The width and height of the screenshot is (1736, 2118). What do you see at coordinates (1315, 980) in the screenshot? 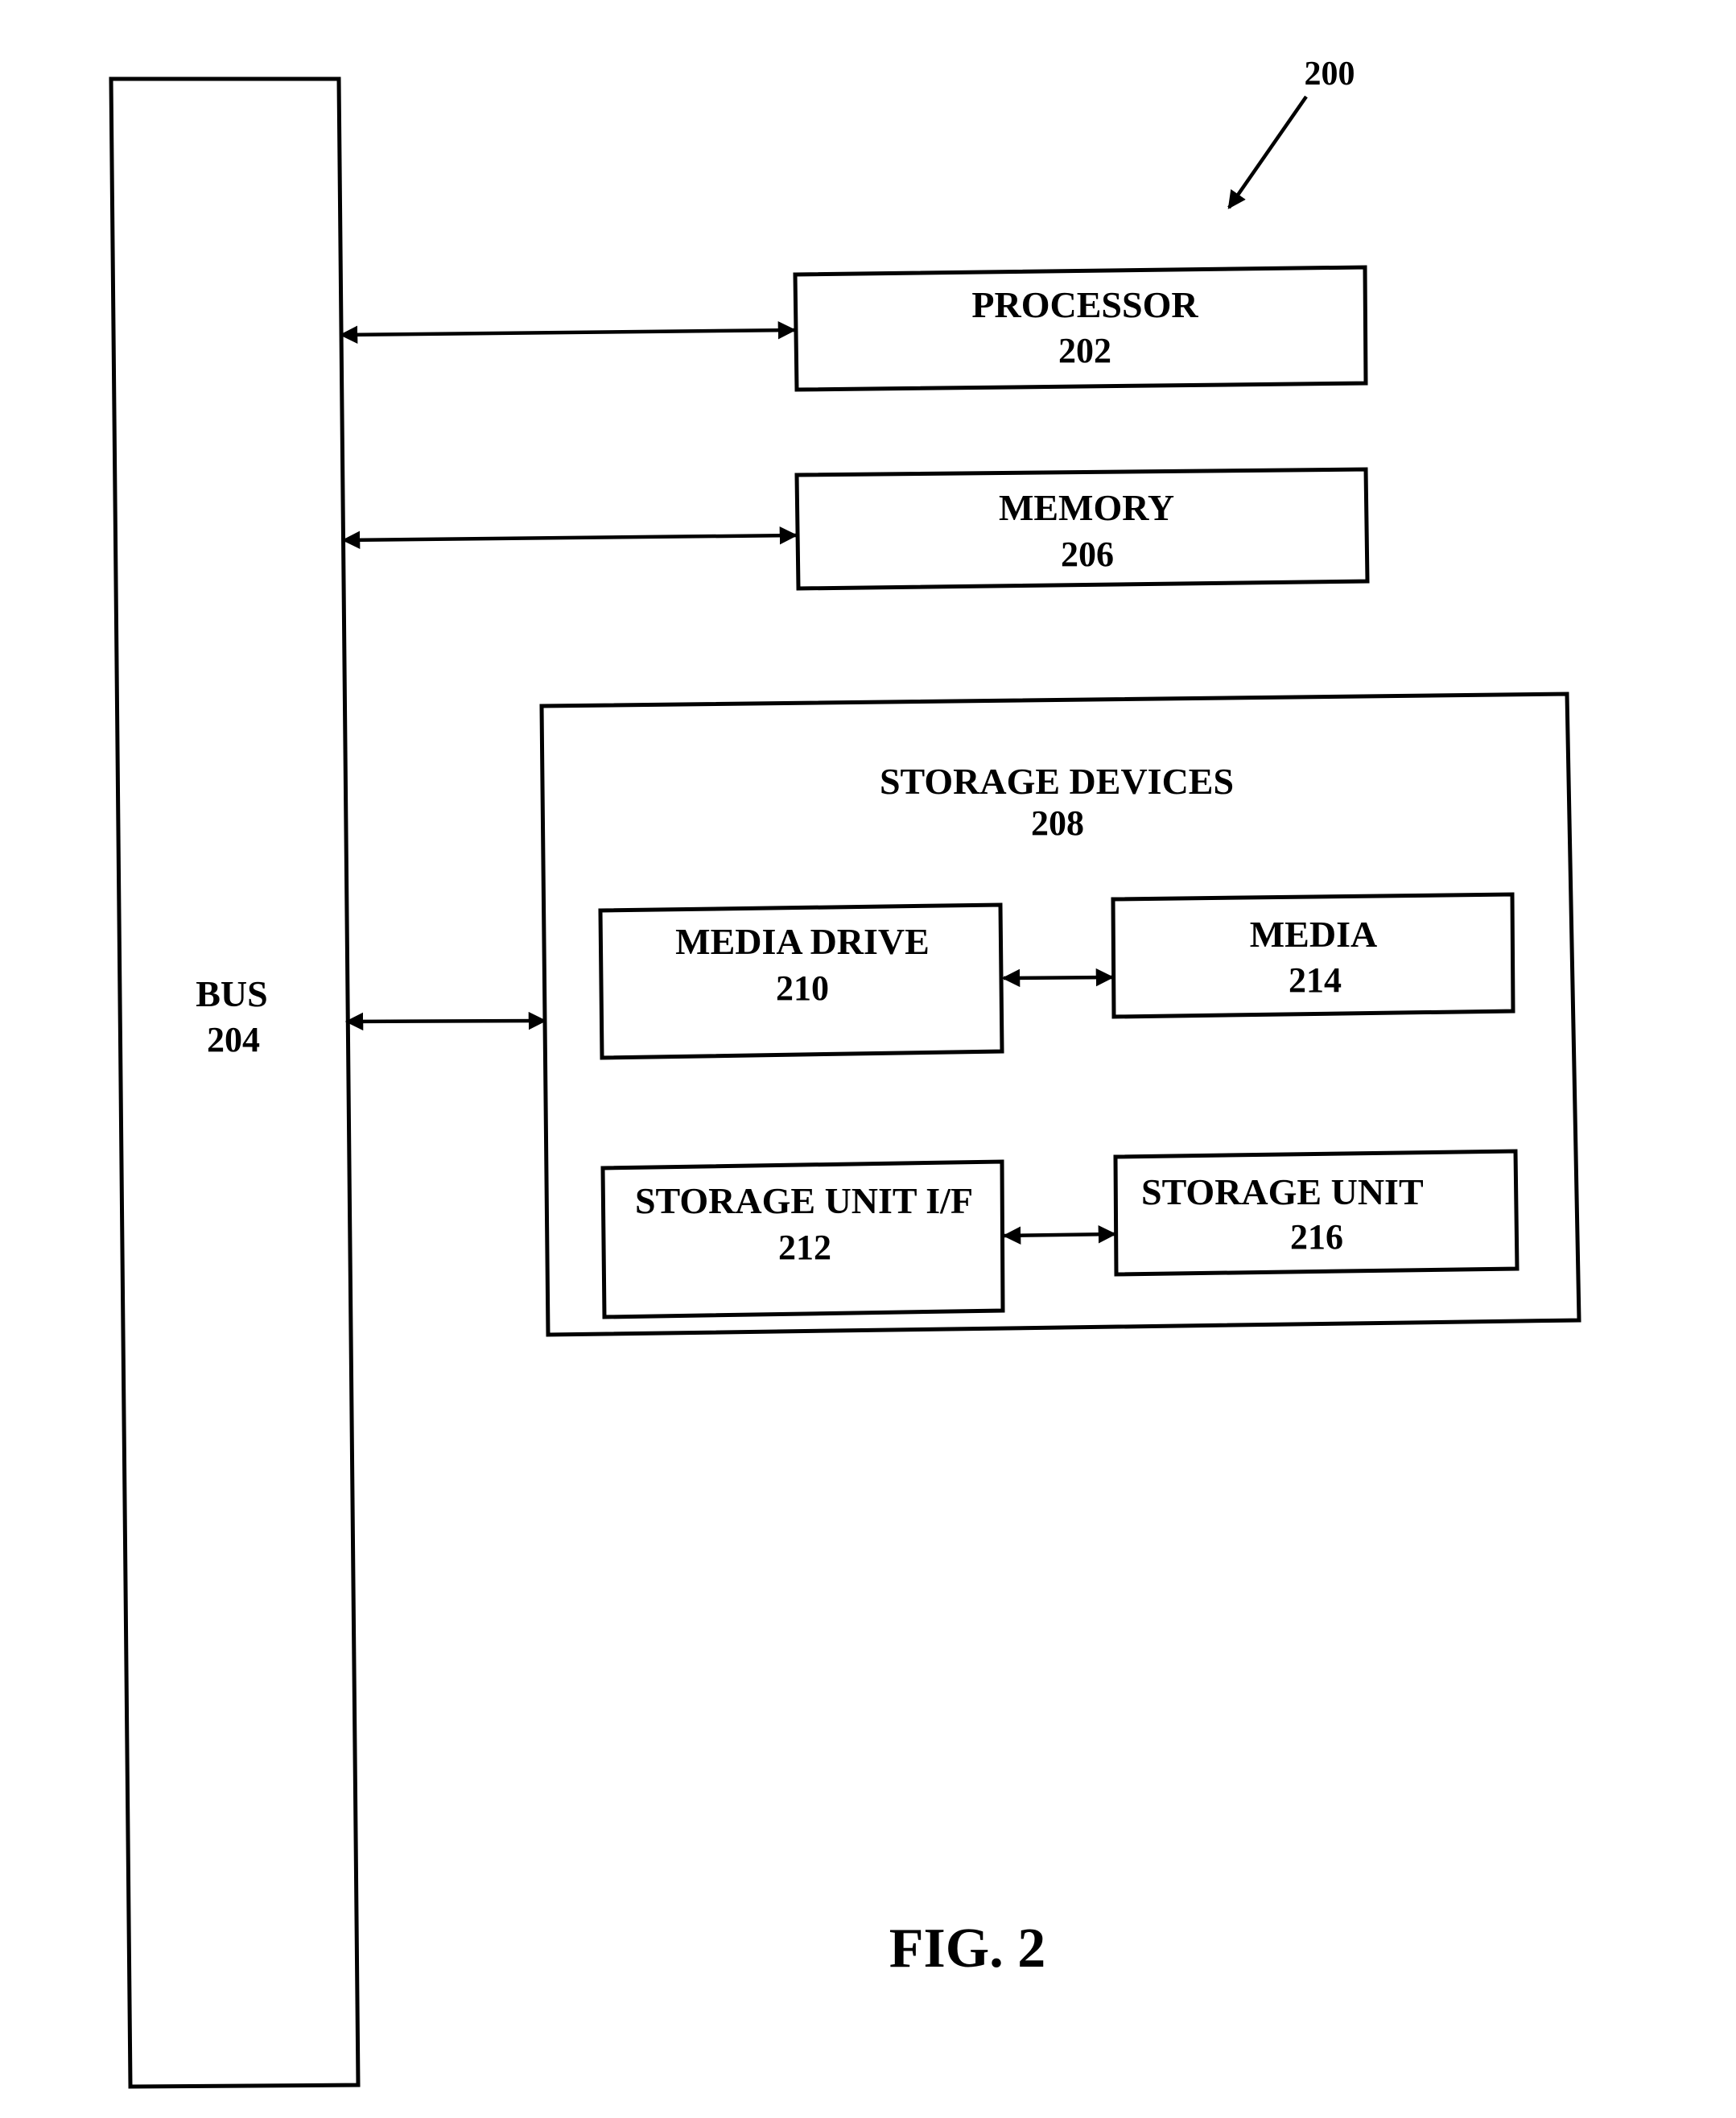
I see `media-ref: 214` at bounding box center [1315, 980].